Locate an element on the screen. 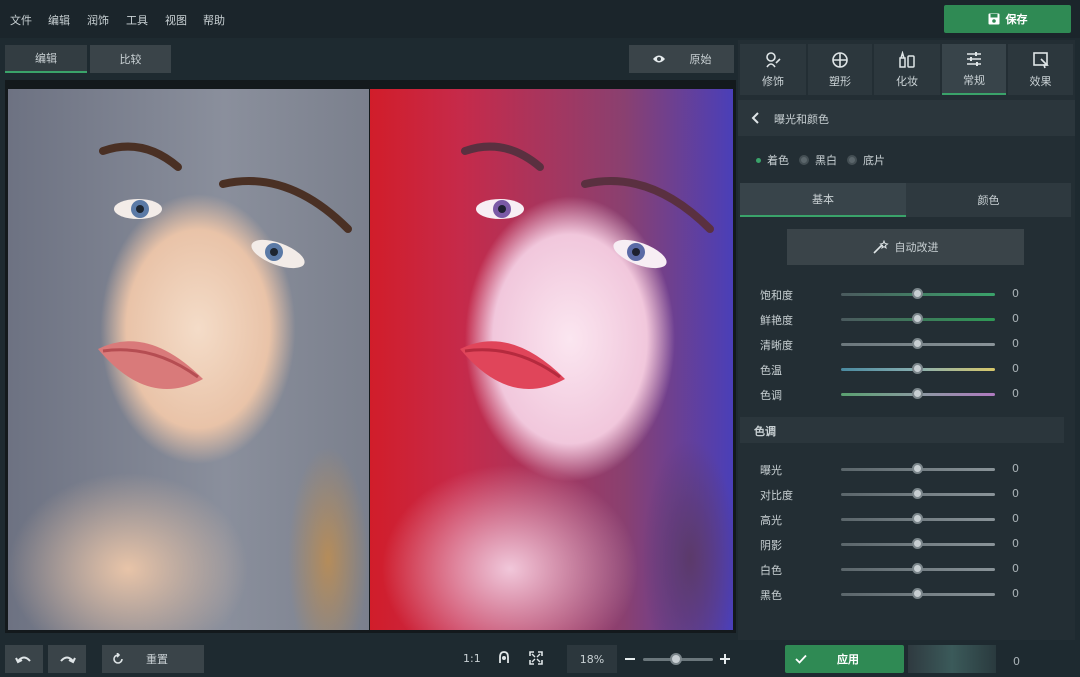 This screenshot has width=1080, height=677. tab-general-label: 常规 is located at coordinates (974, 80).